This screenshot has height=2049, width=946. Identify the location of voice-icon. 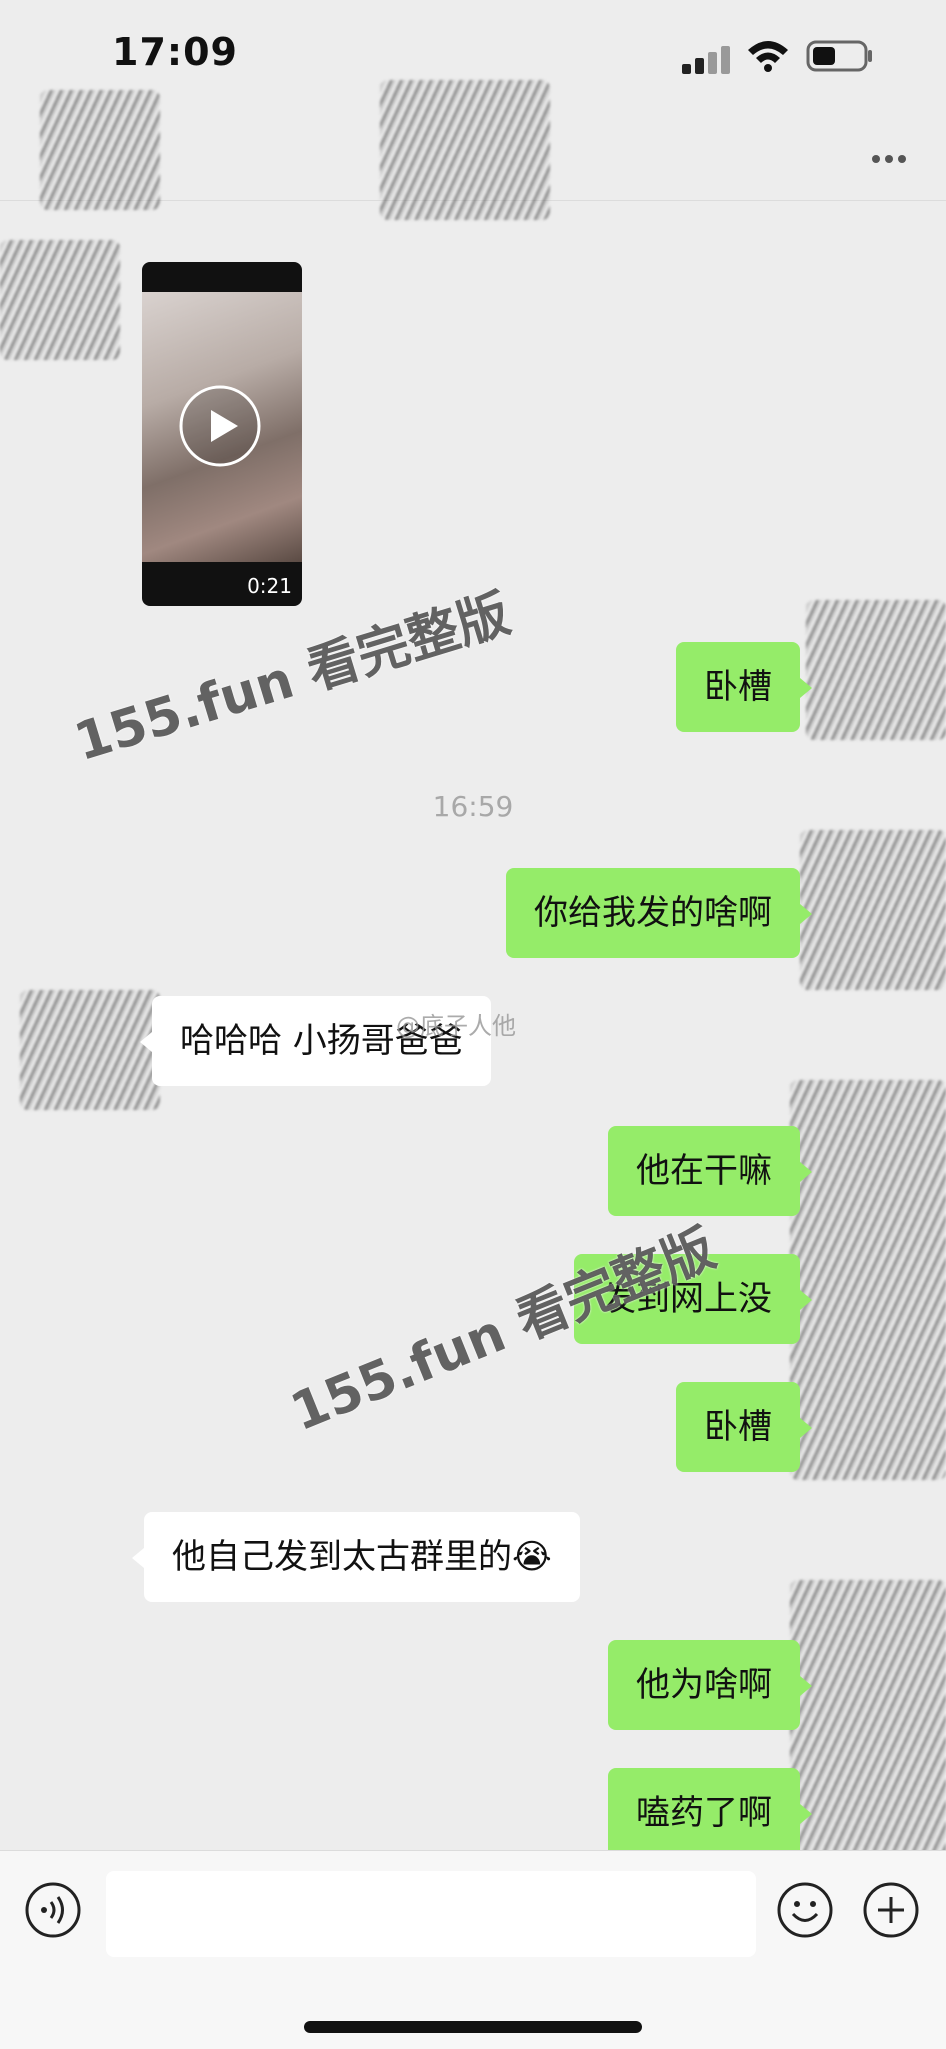
(53, 1910).